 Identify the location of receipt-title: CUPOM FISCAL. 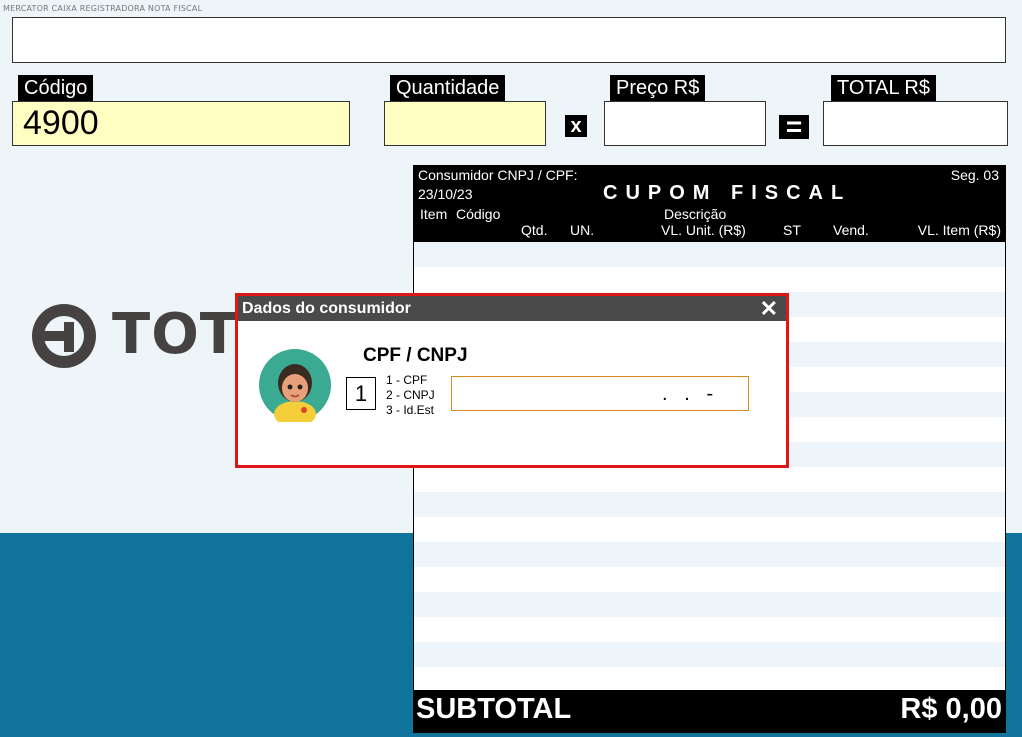
(727, 193).